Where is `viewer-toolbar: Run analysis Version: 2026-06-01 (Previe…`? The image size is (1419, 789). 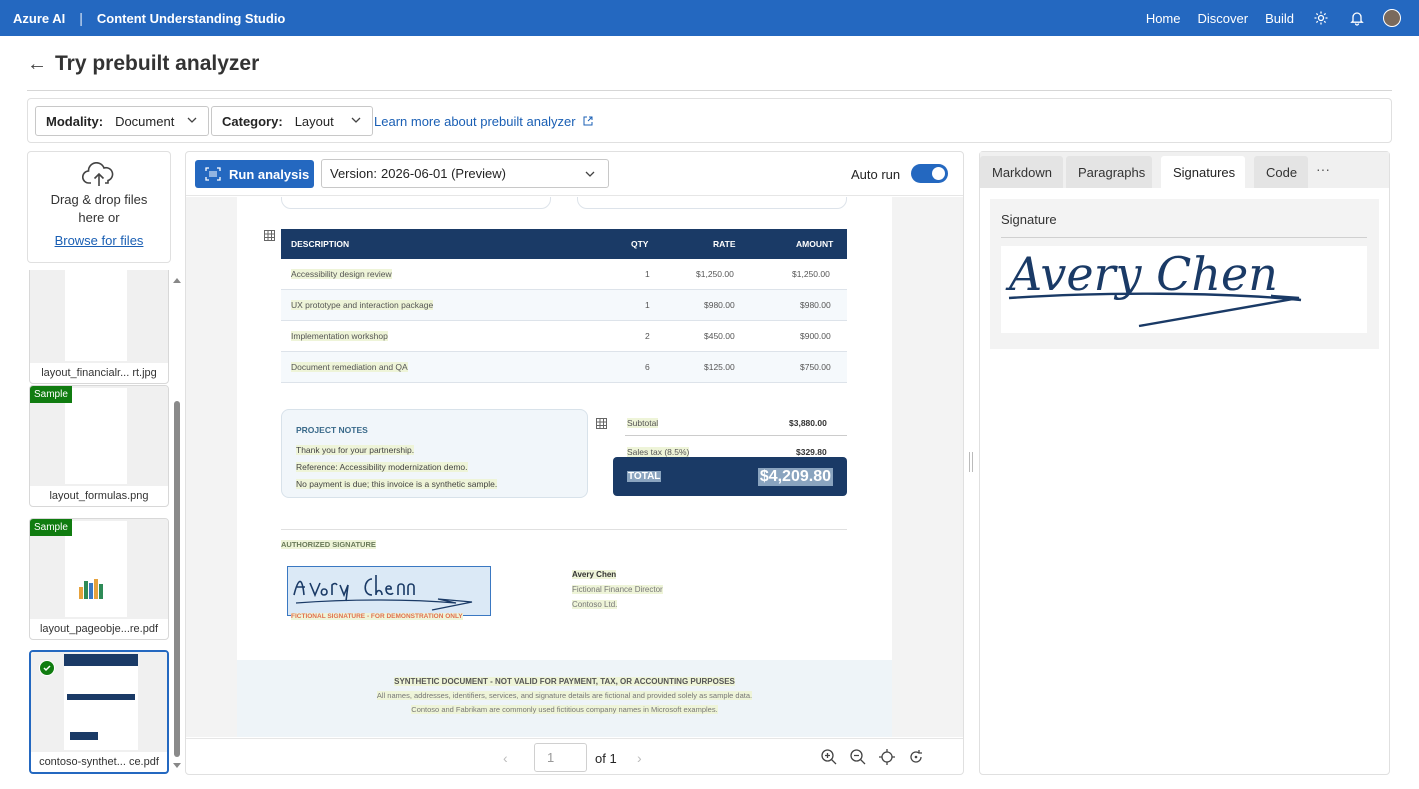
viewer-toolbar: Run analysis Version: 2026-06-01 (Previe… is located at coordinates (574, 174).